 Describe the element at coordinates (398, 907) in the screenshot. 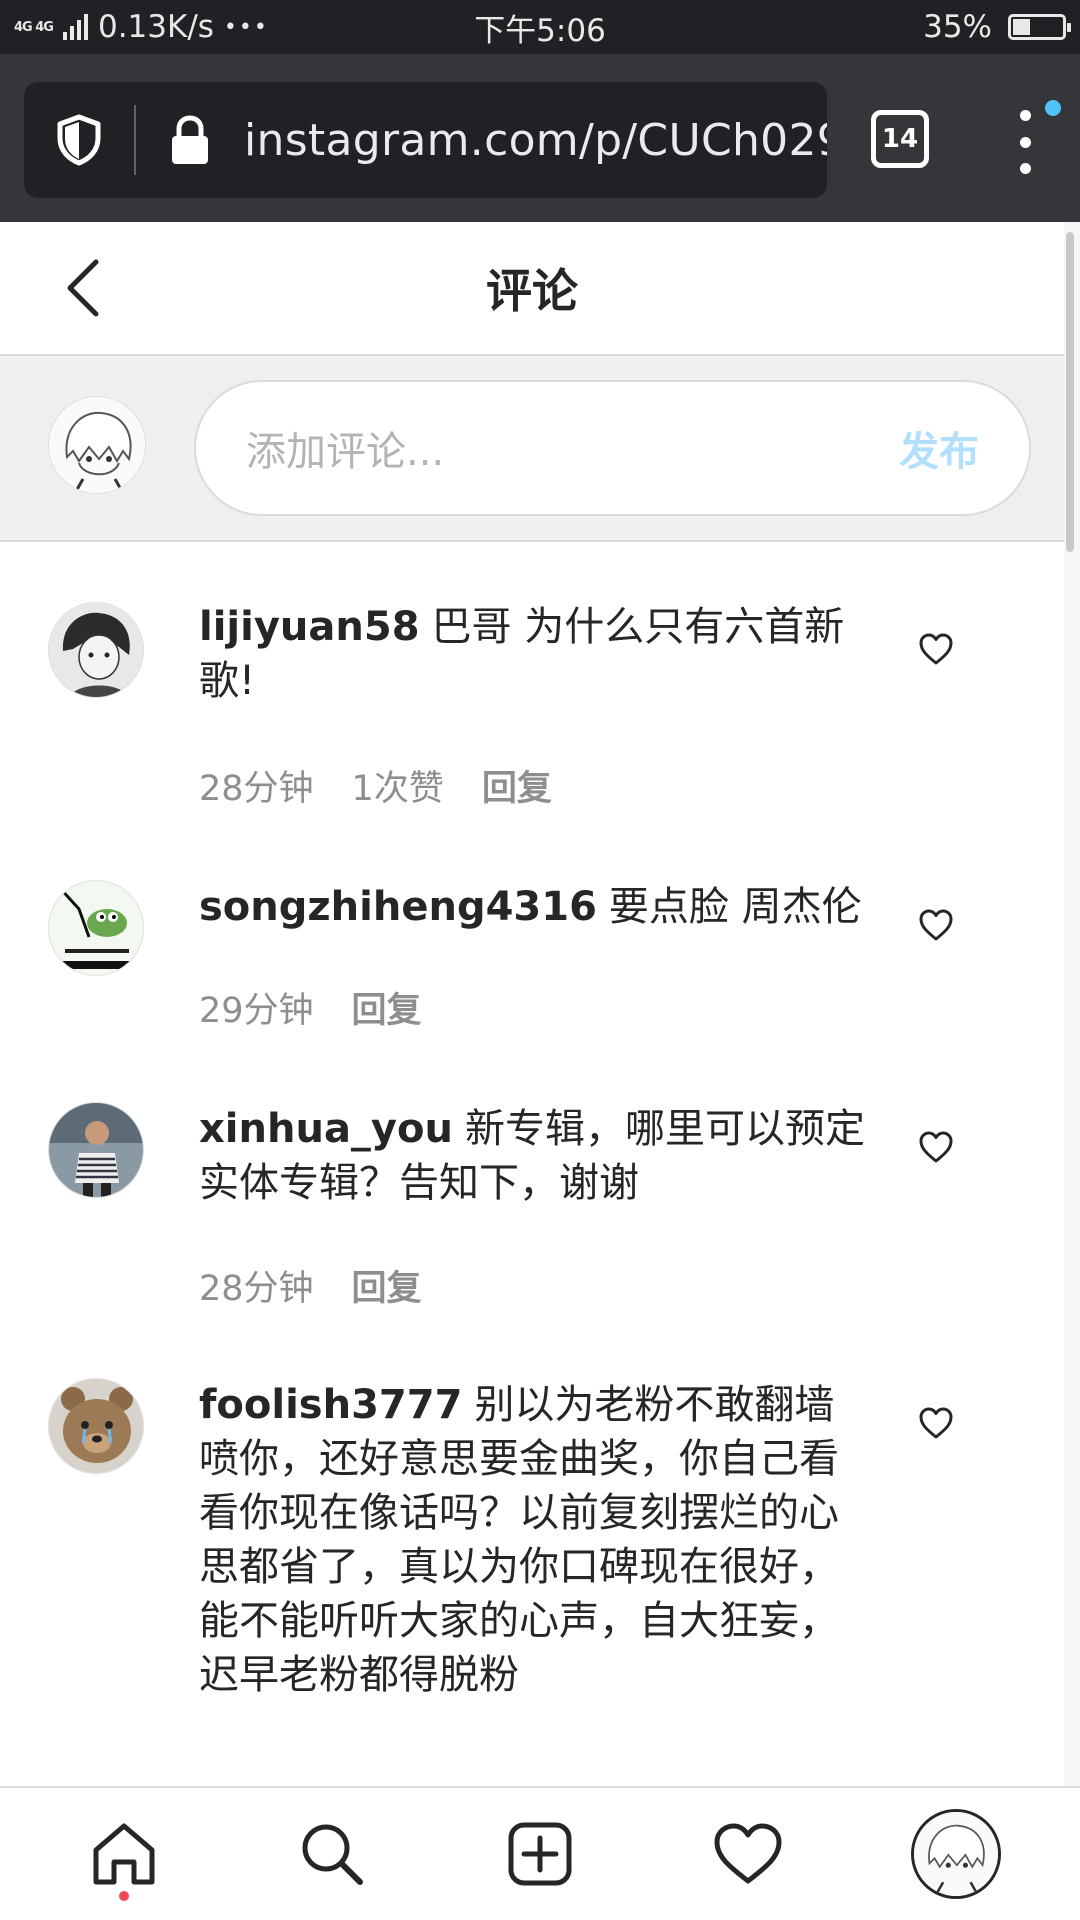

I see `comment-username: songzhiheng4316` at that location.